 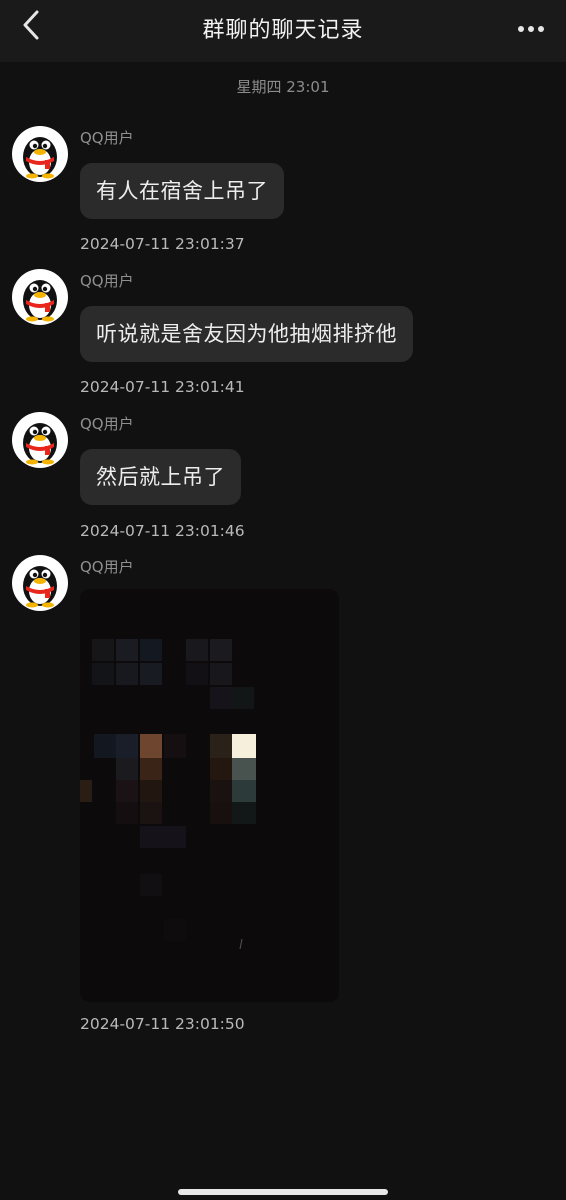 I want to click on message-timestamp: 2024-07-11 23:01:41, so click(x=162, y=387).